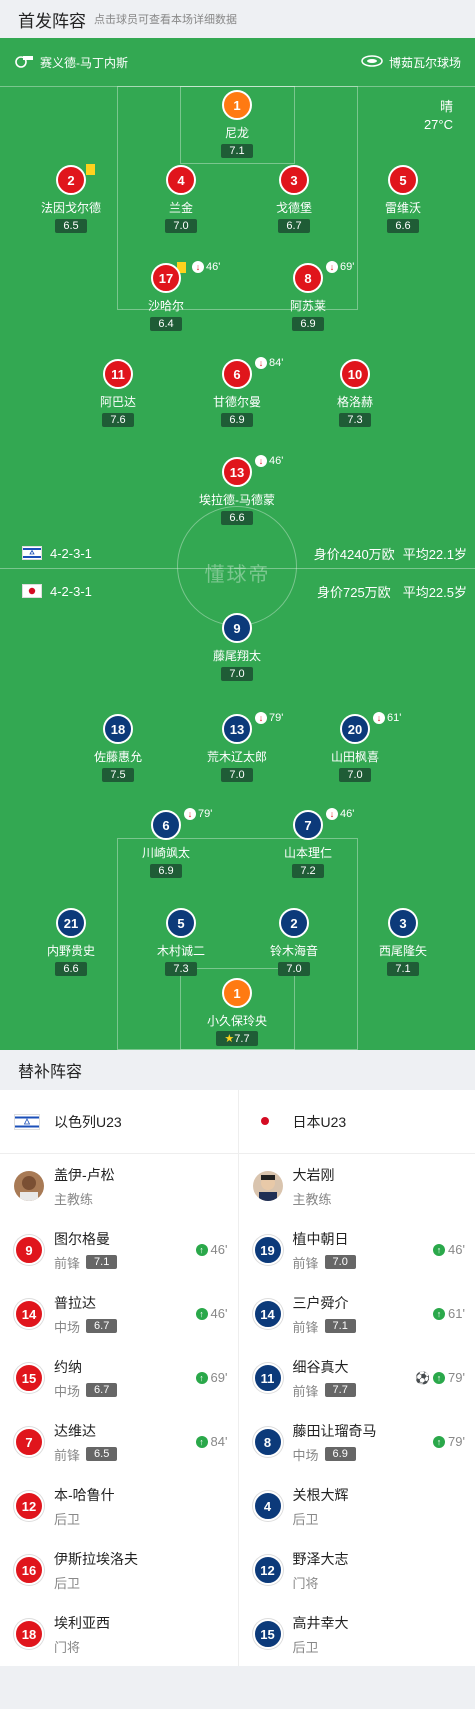  What do you see at coordinates (237, 374) in the screenshot?
I see `player-number: 6` at bounding box center [237, 374].